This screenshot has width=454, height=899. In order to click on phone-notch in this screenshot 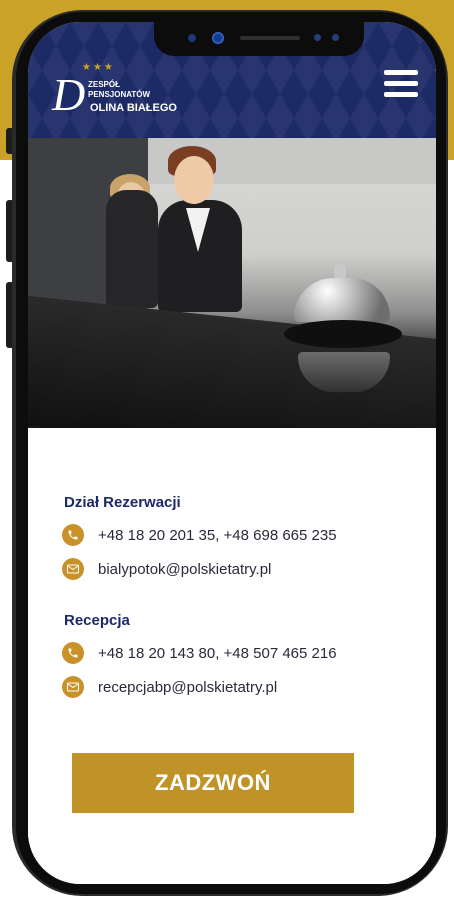, I will do `click(259, 39)`.